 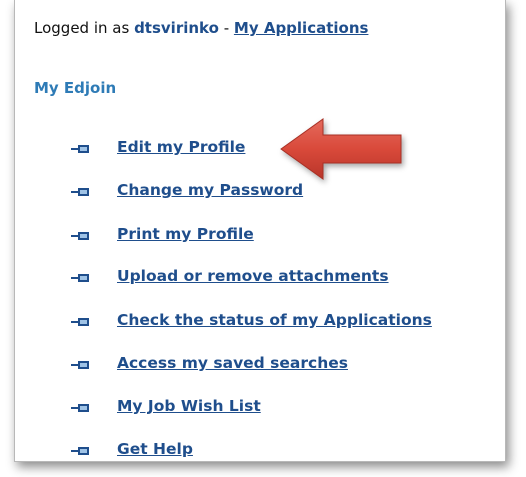 I want to click on job-wish-list-link: My Job Wish List, so click(x=189, y=406).